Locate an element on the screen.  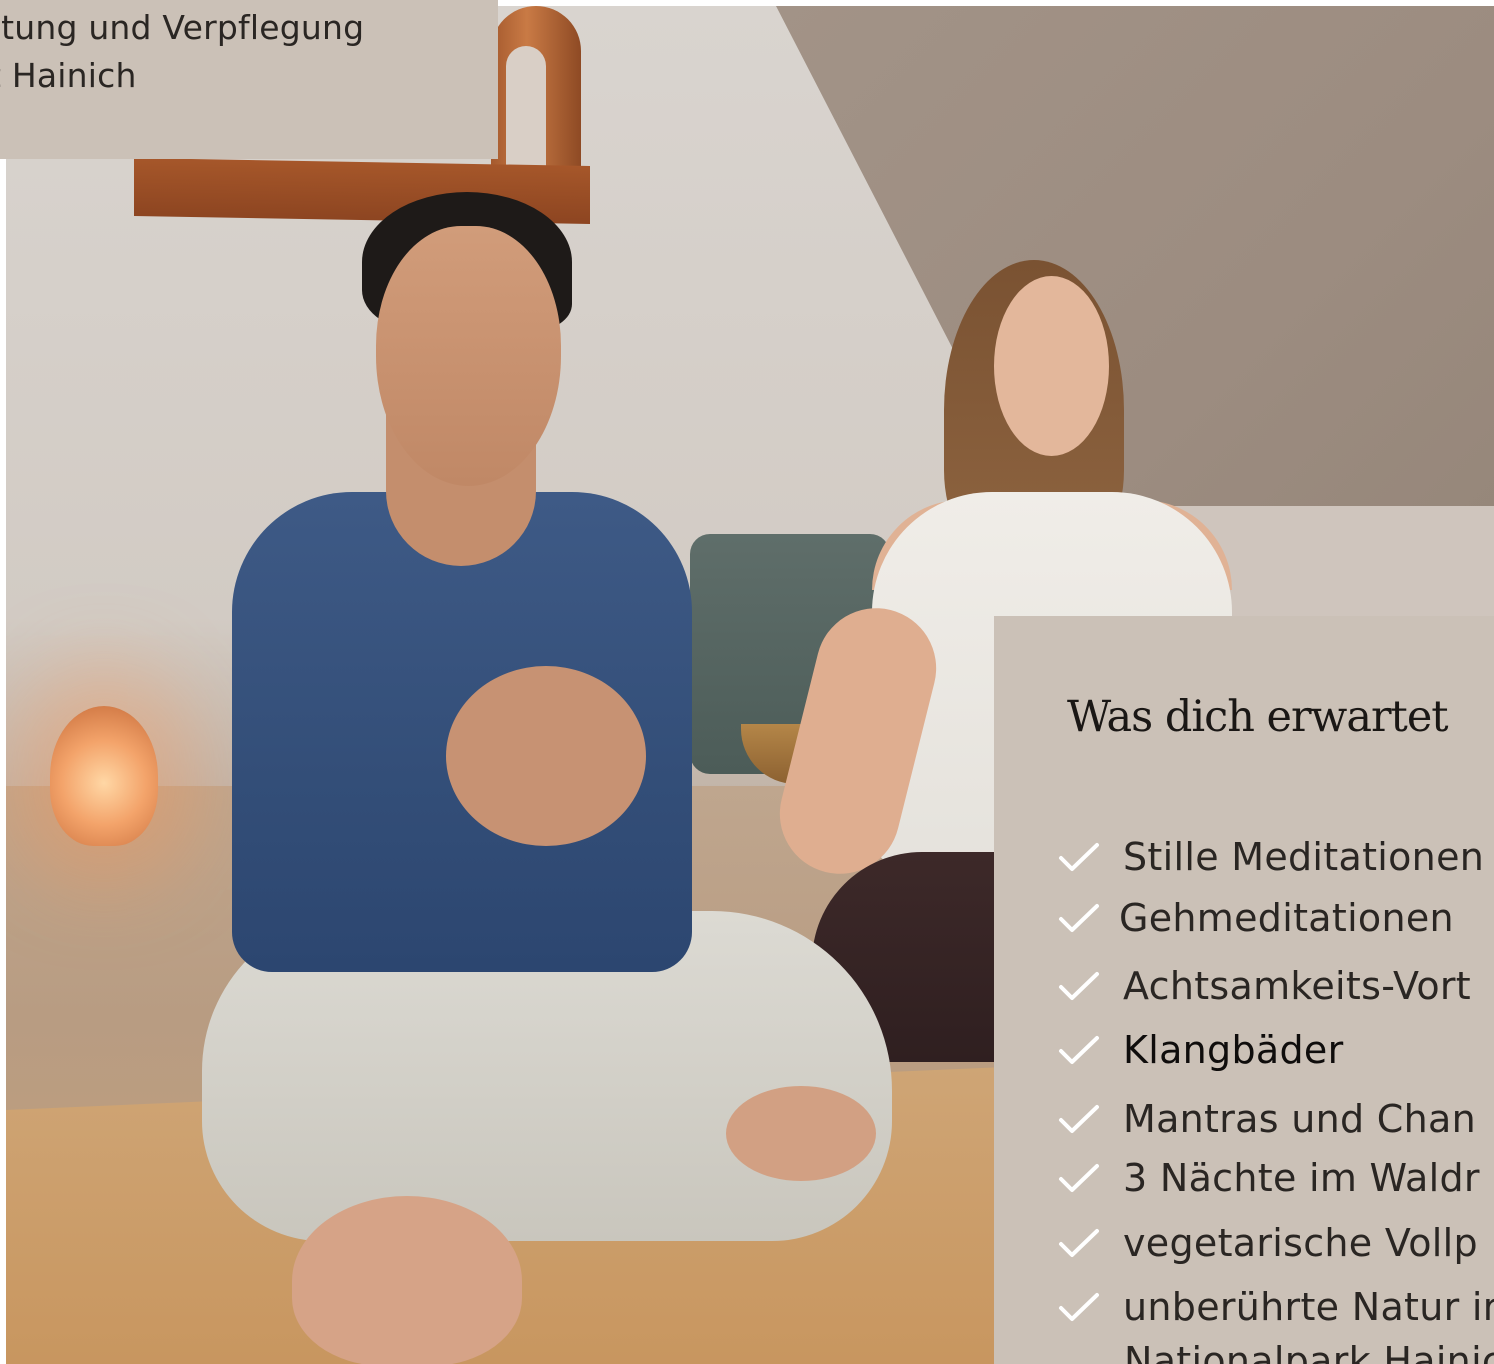
list-item: Stille Meditationen is located at coordinates (1271, 857).